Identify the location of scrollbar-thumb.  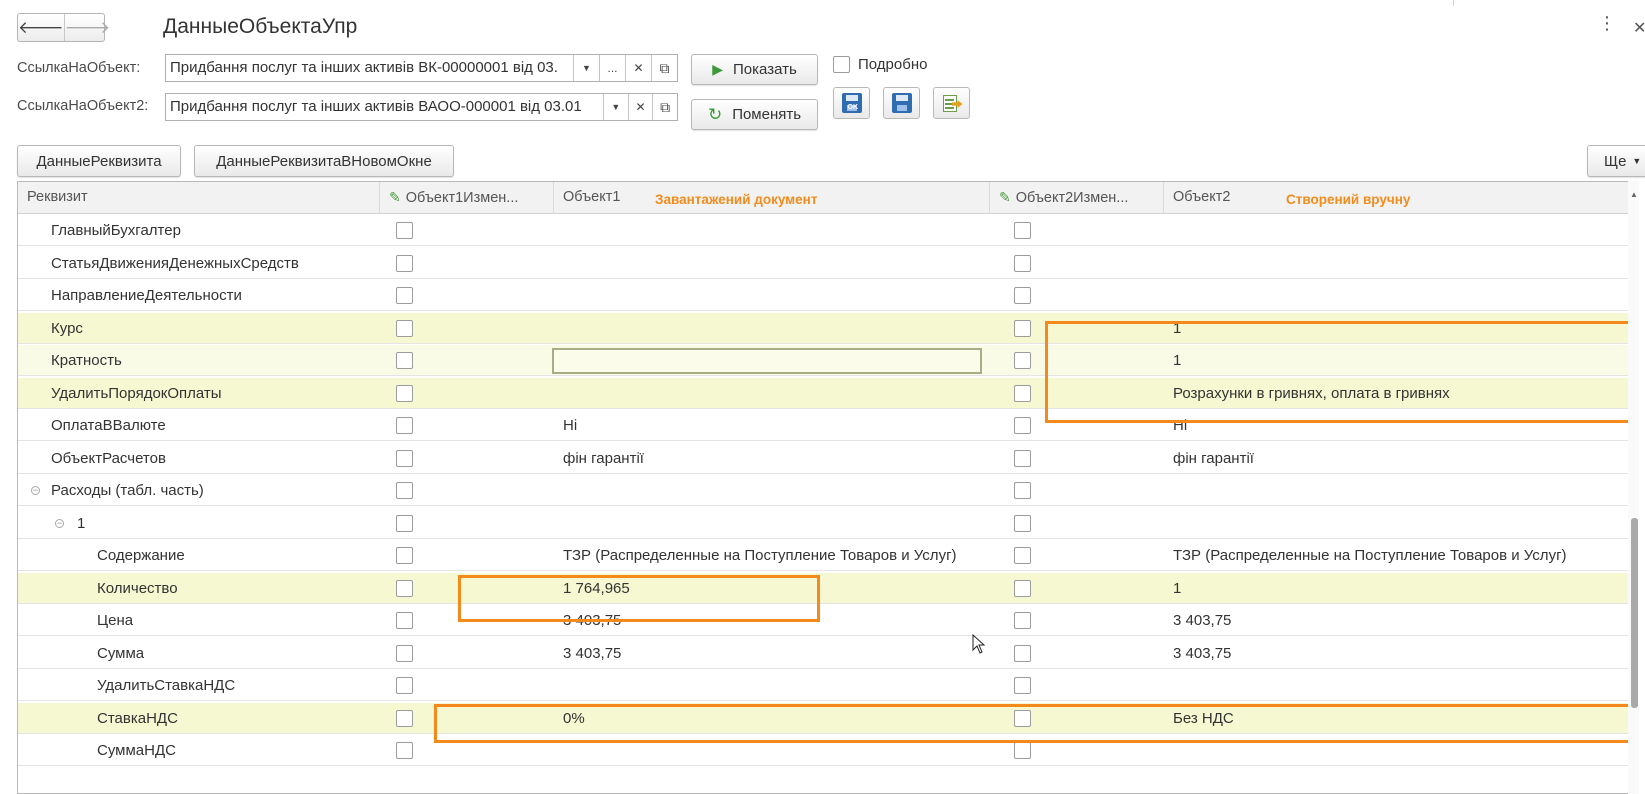
(1634, 613).